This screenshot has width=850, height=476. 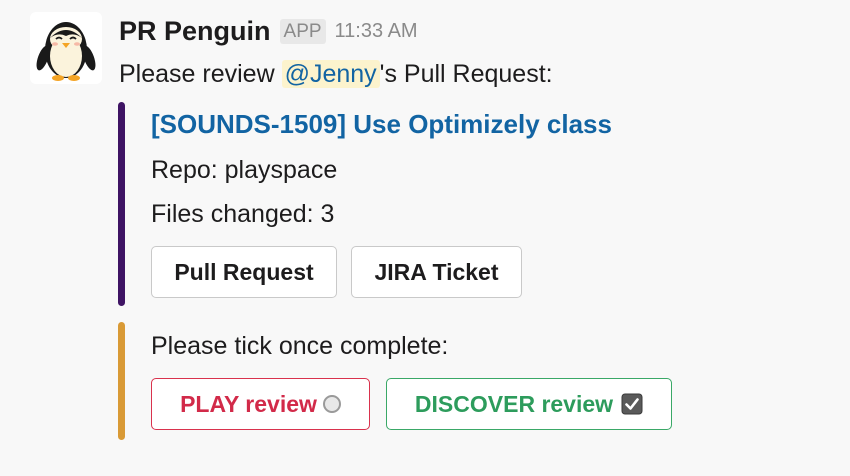 What do you see at coordinates (248, 403) in the screenshot?
I see `play-review-label: PLAY review` at bounding box center [248, 403].